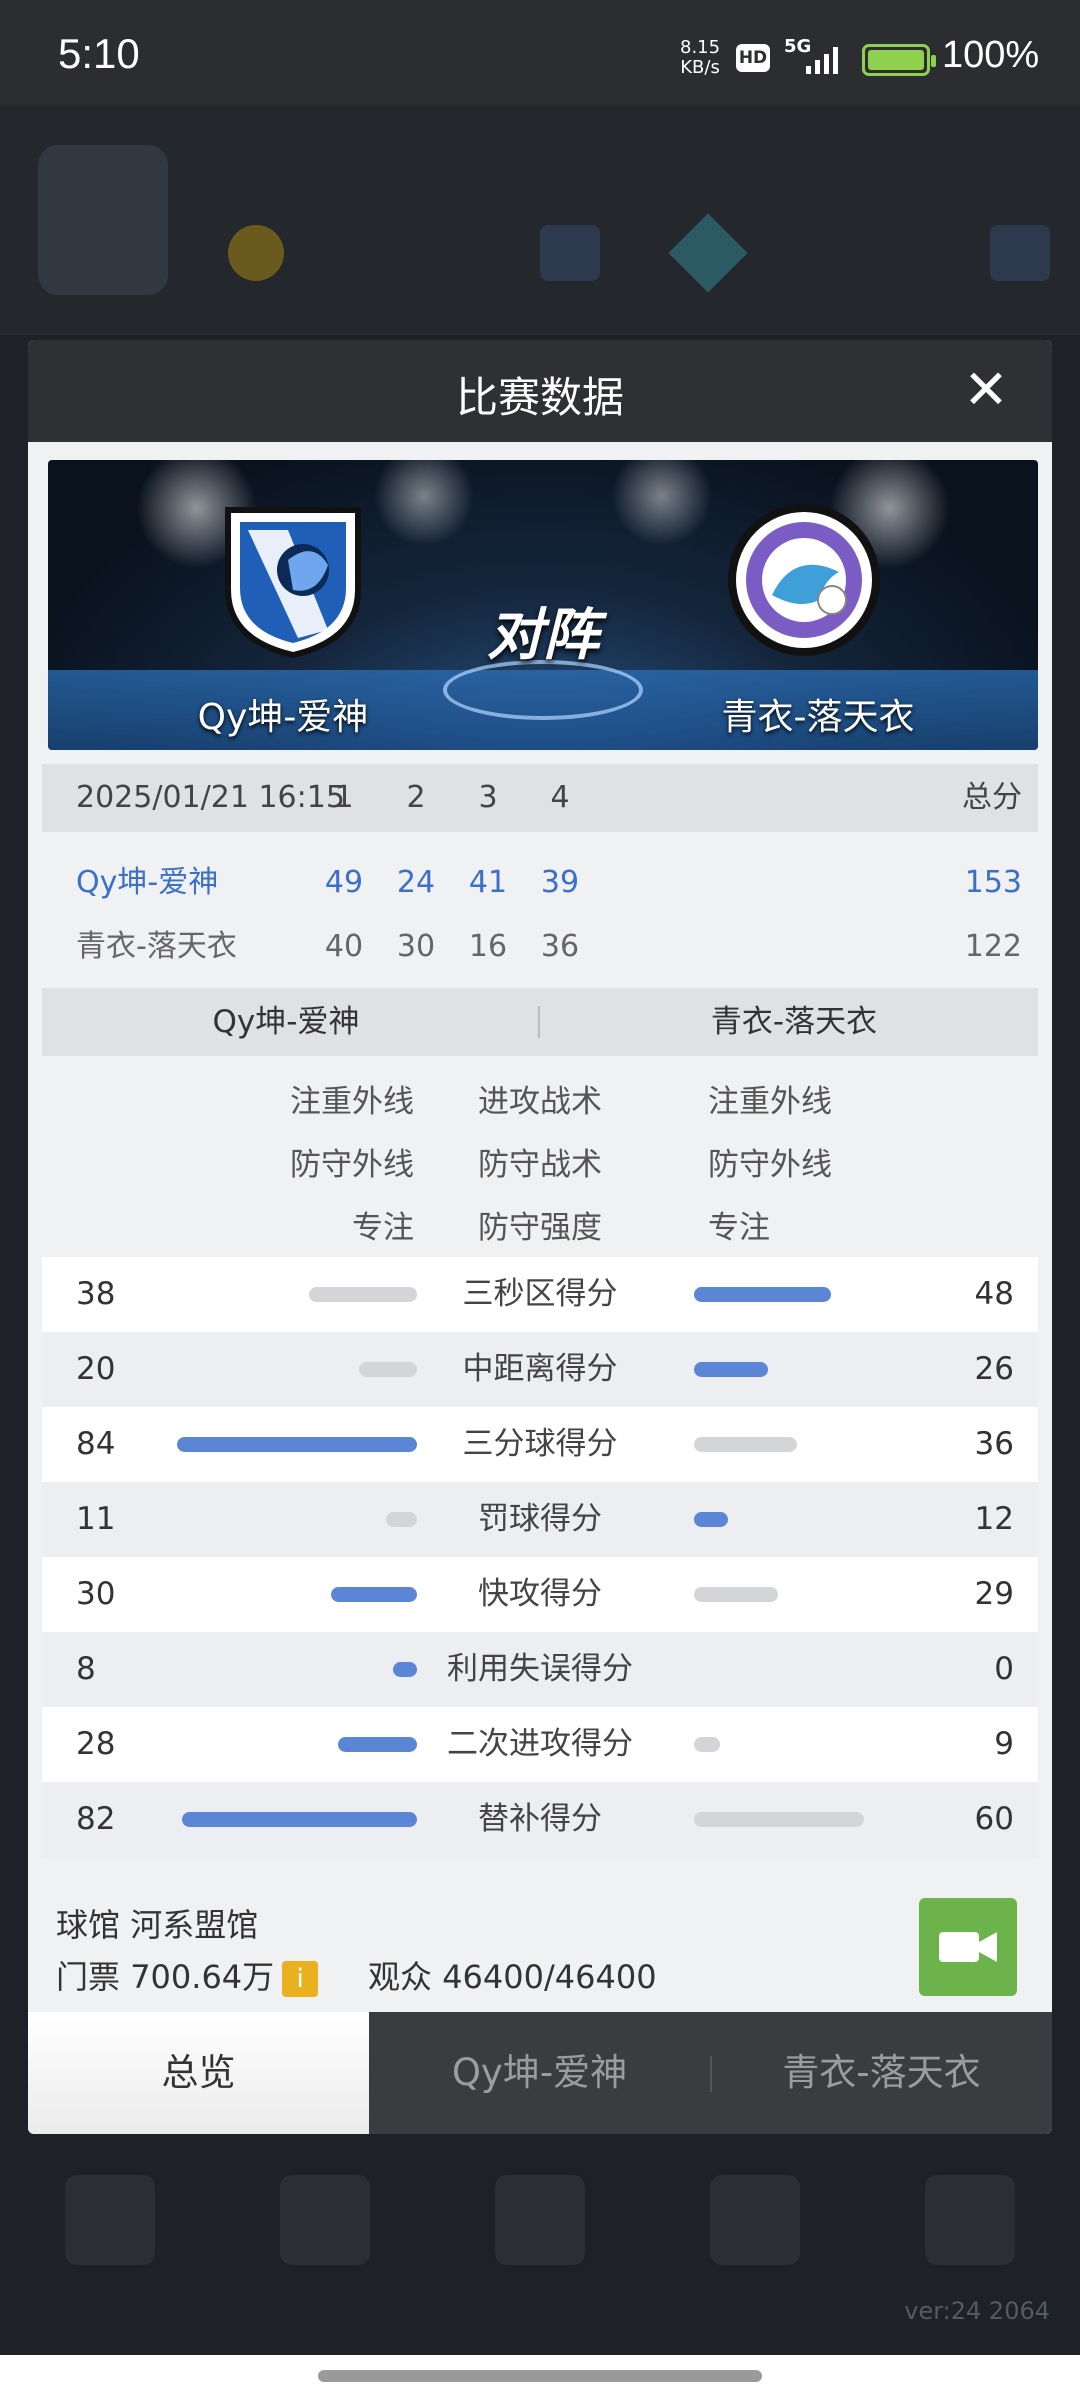 This screenshot has width=1080, height=2401. What do you see at coordinates (96, 1744) in the screenshot?
I see `stat-home-value: 28` at bounding box center [96, 1744].